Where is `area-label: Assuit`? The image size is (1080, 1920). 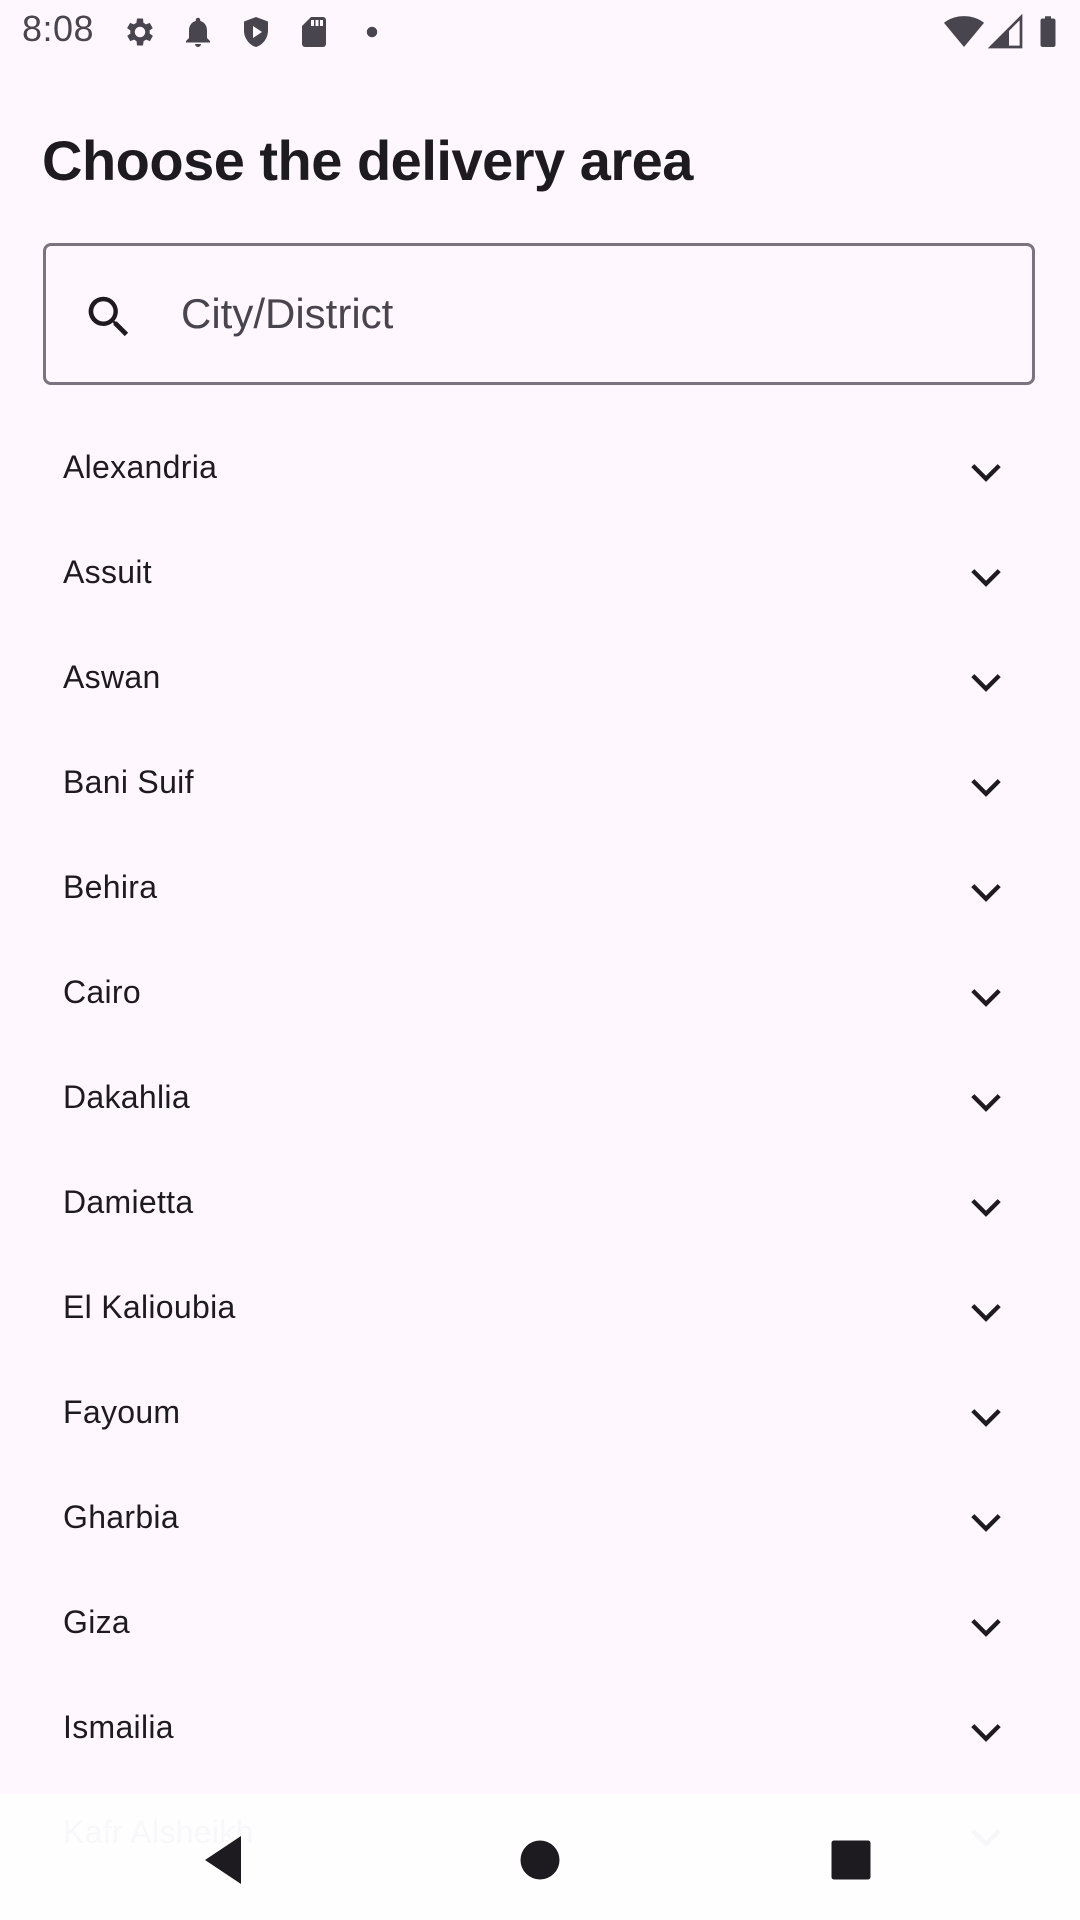
area-label: Assuit is located at coordinates (107, 572).